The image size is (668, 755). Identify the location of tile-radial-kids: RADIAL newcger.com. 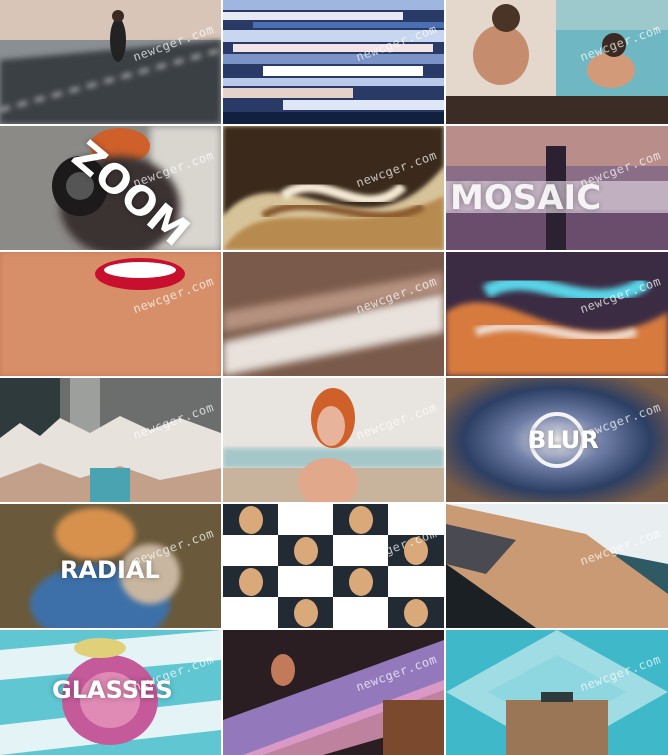
(110, 566).